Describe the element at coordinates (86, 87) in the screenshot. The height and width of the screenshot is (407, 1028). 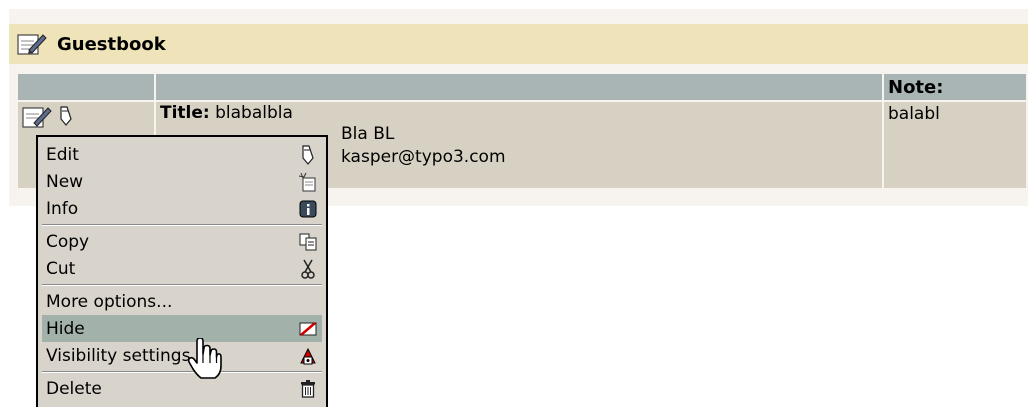
I see `column-header-icons` at that location.